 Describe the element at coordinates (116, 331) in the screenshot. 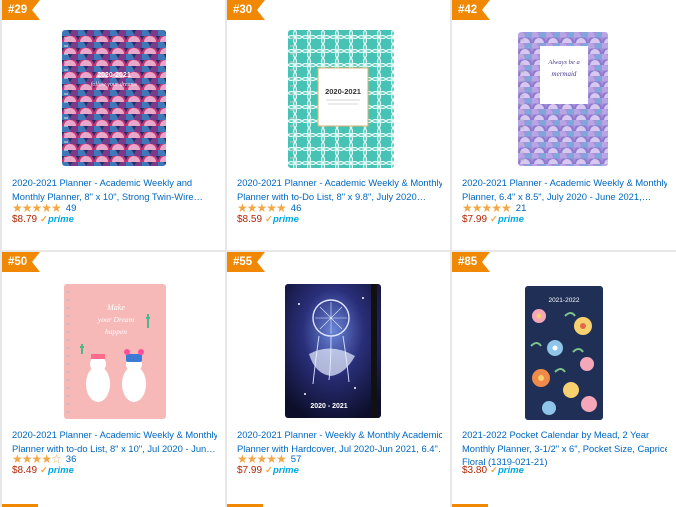

I see `svg-text: happen` at that location.